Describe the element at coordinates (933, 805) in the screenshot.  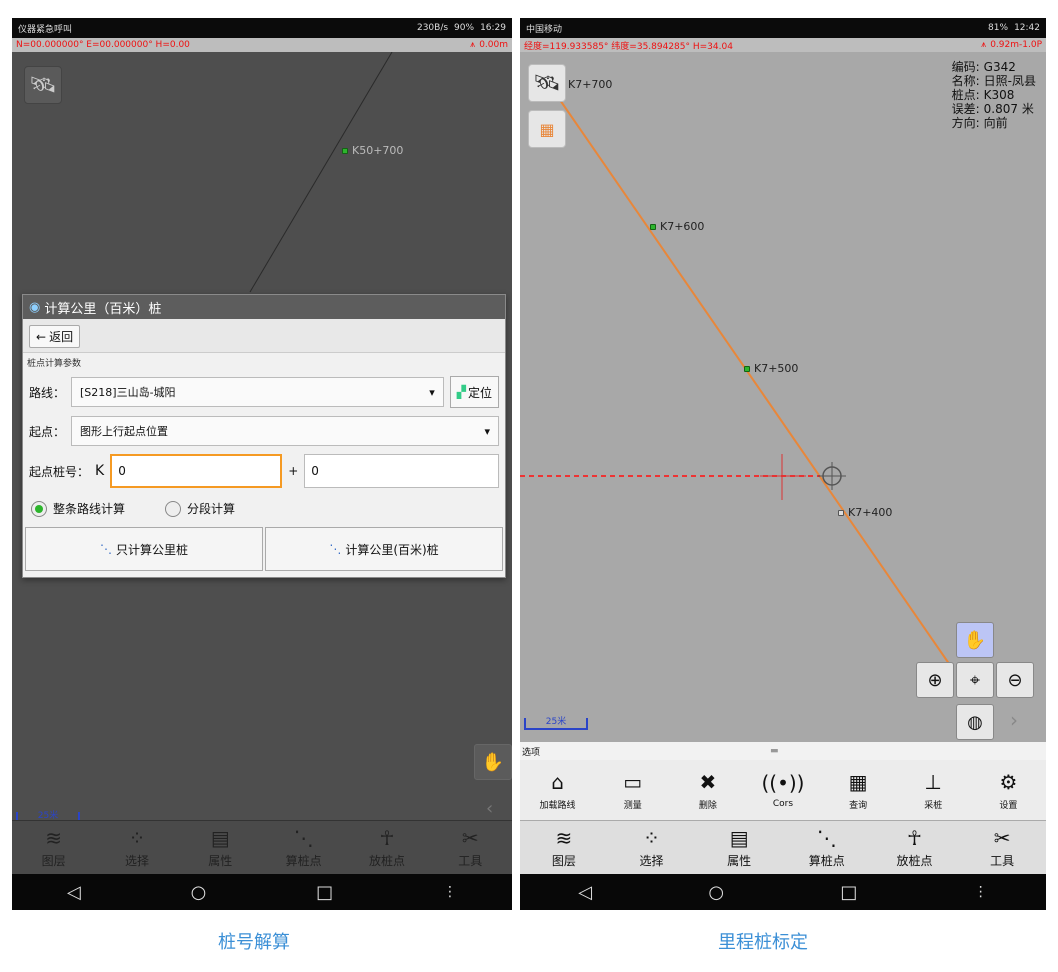
I see `tool-label: 采桩` at that location.